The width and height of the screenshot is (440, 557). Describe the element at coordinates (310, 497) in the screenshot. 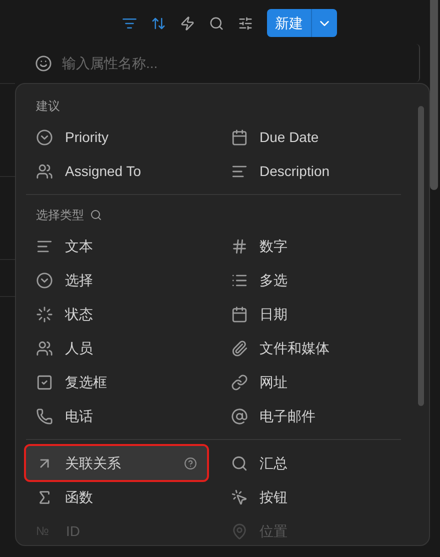

I see `property-type-item: 按钮` at that location.